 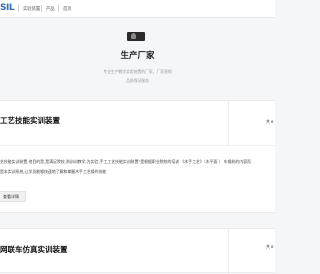 I want to click on site-logo: SIL, so click(x=7, y=8).